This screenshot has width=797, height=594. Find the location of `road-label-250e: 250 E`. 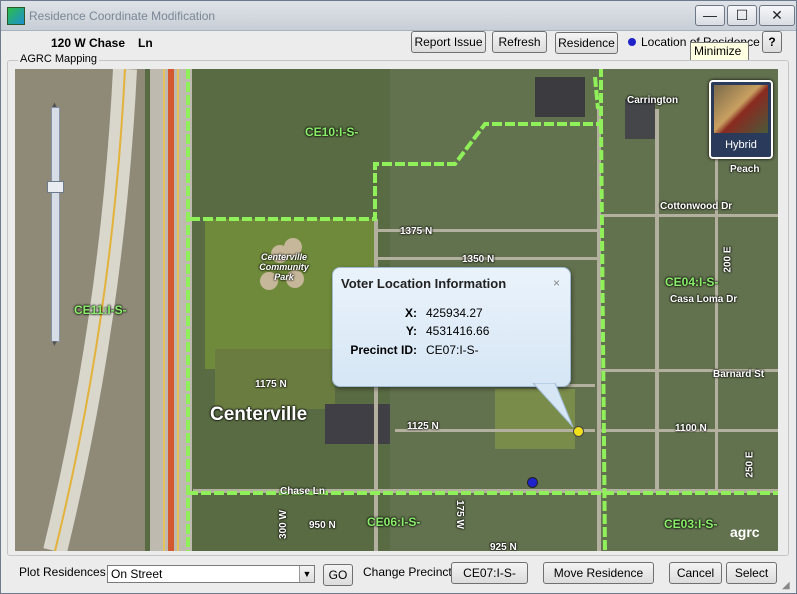

road-label-250e: 250 E is located at coordinates (750, 464).